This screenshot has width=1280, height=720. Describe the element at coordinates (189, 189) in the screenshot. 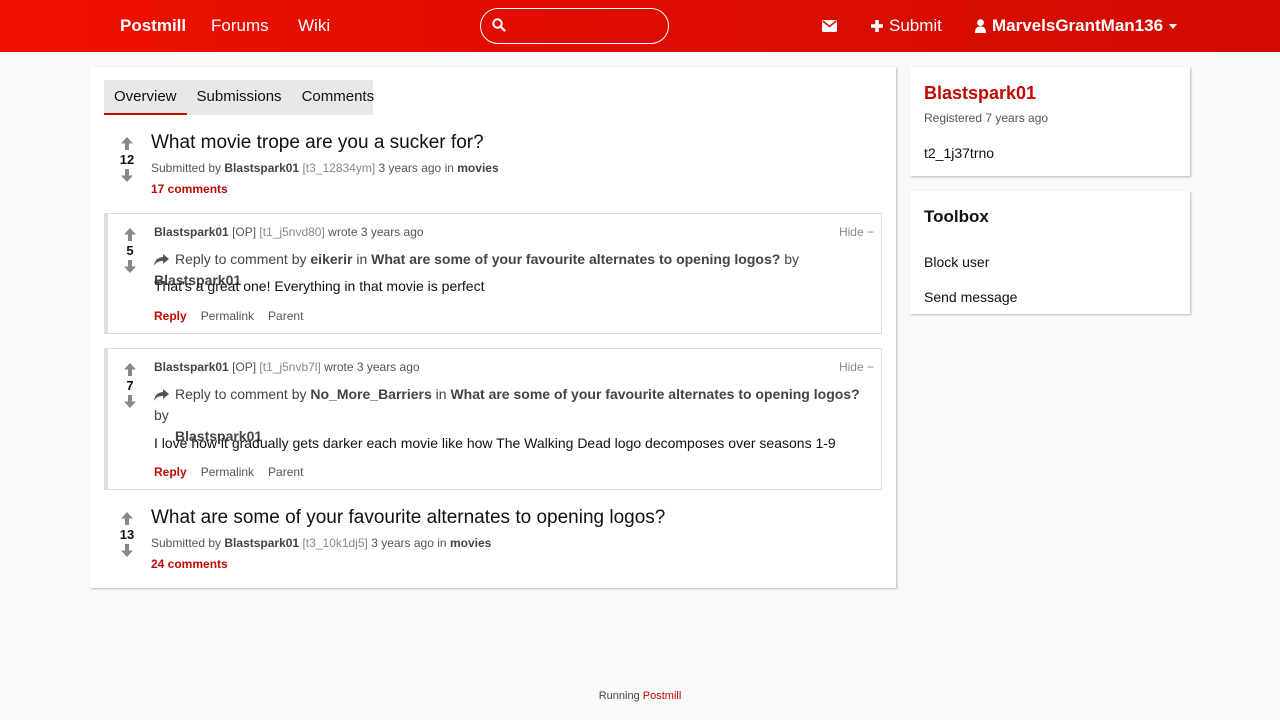

I see `comments-link: 17 comments` at that location.